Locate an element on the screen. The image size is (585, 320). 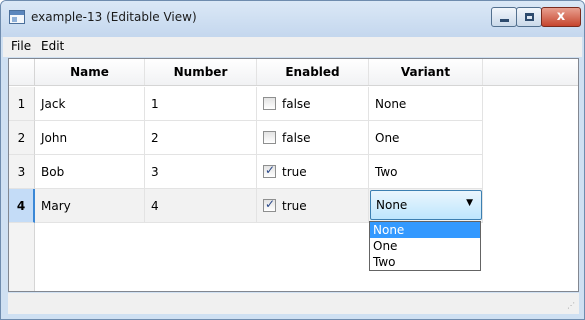
name-cell: Jack is located at coordinates (90, 104).